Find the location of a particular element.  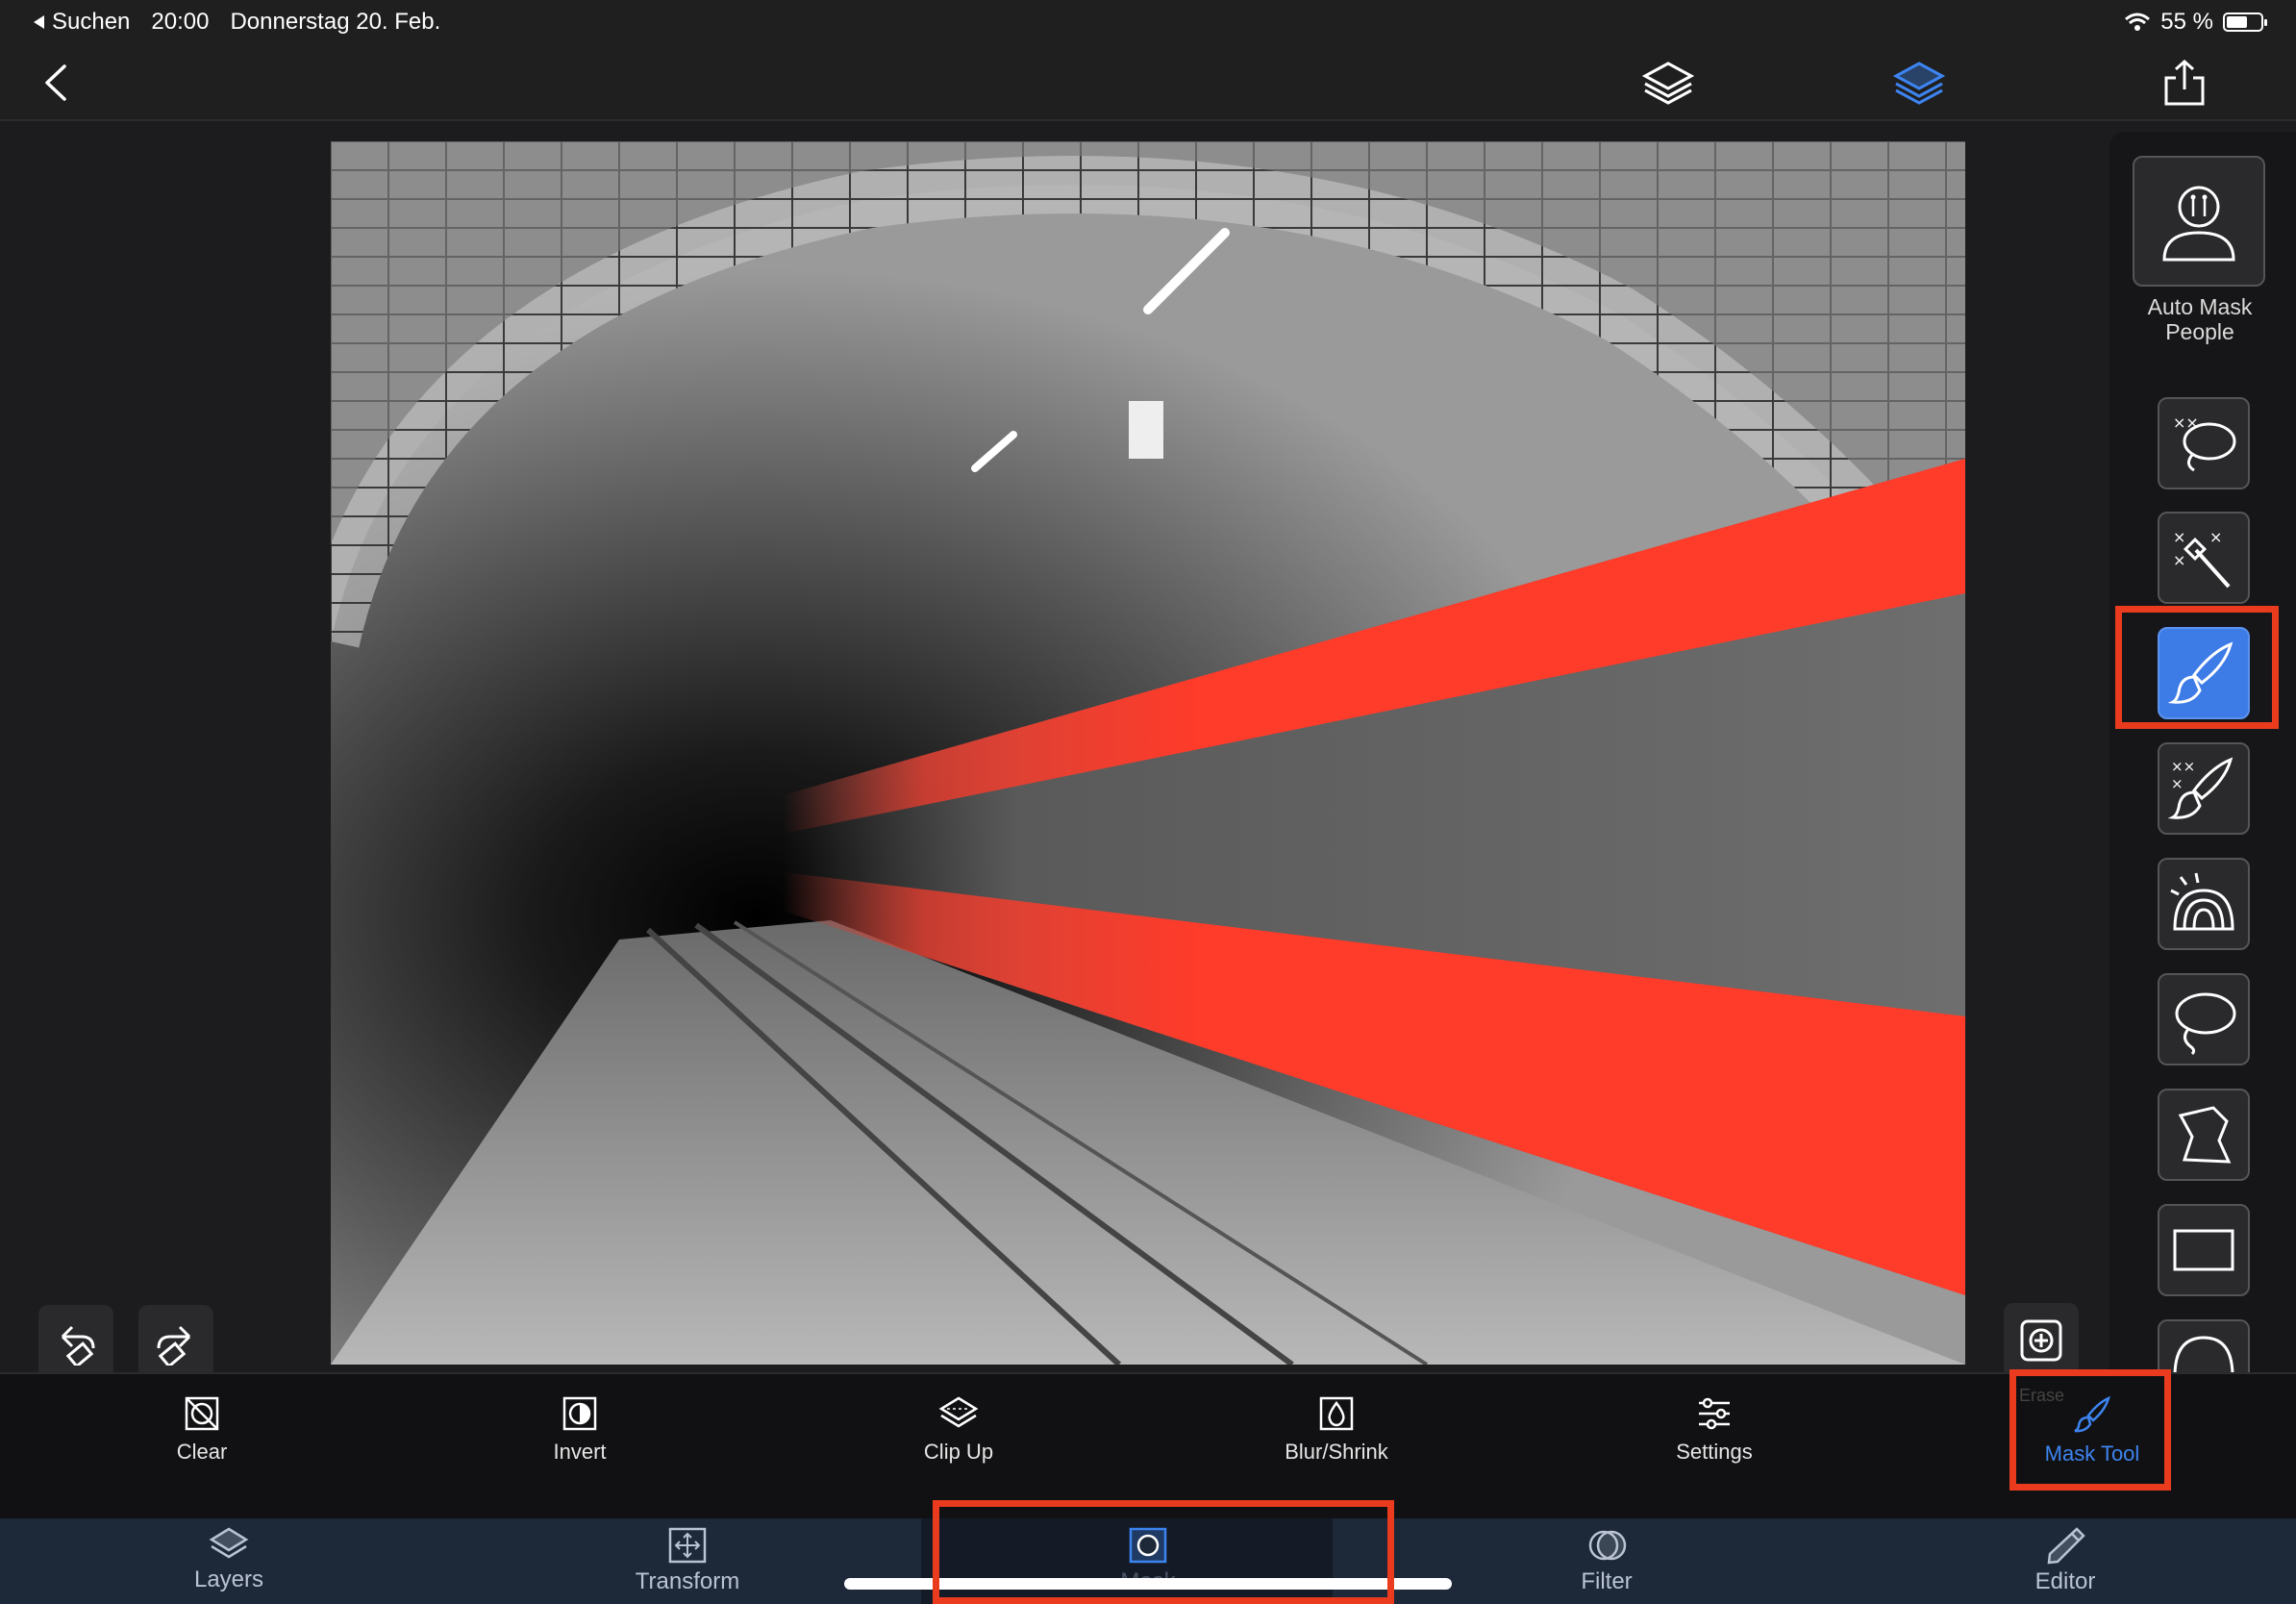

auto-lasso-icon: ×× is located at coordinates (2204, 443).